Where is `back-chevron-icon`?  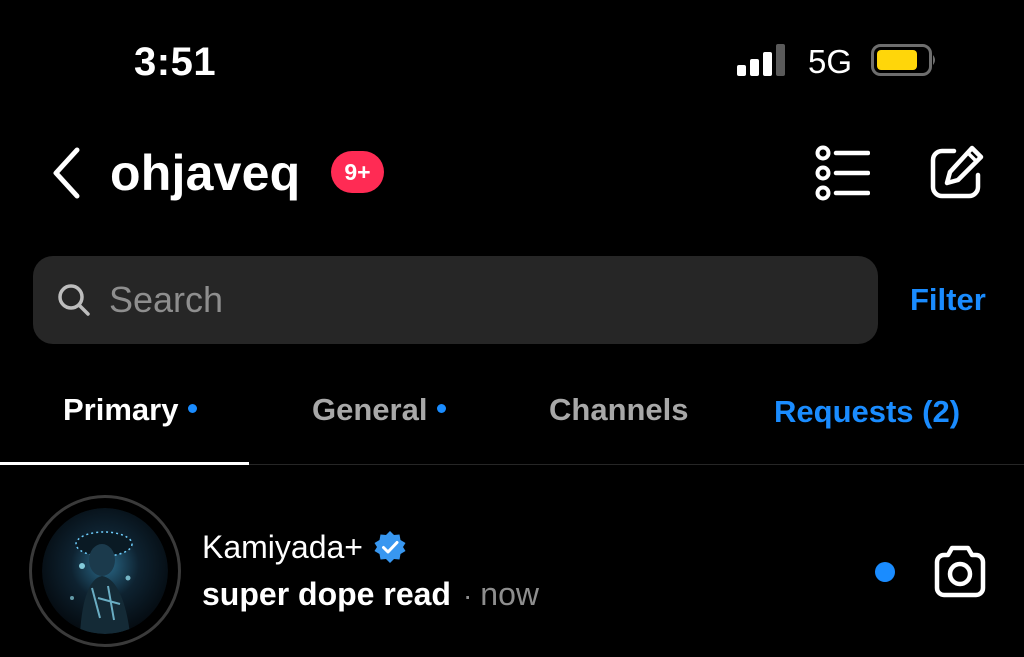 back-chevron-icon is located at coordinates (66, 173).